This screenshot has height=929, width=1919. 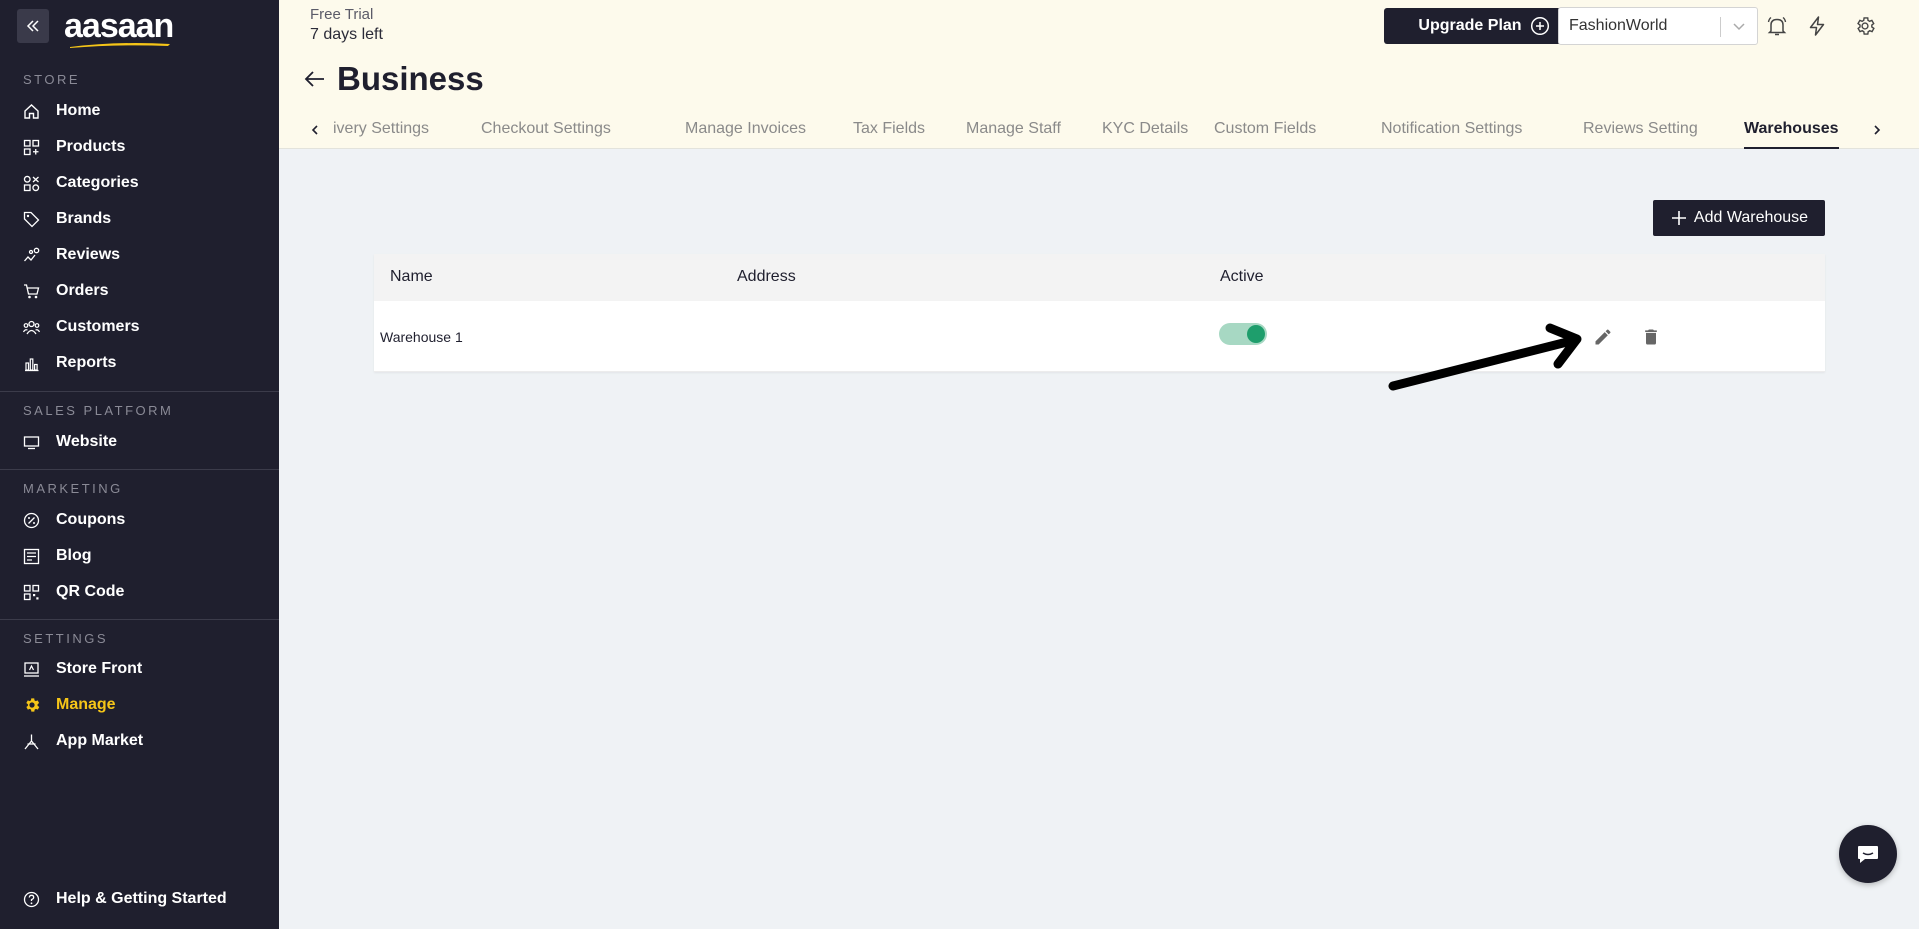 What do you see at coordinates (86, 704) in the screenshot?
I see `sidebar-item-label: Manage` at bounding box center [86, 704].